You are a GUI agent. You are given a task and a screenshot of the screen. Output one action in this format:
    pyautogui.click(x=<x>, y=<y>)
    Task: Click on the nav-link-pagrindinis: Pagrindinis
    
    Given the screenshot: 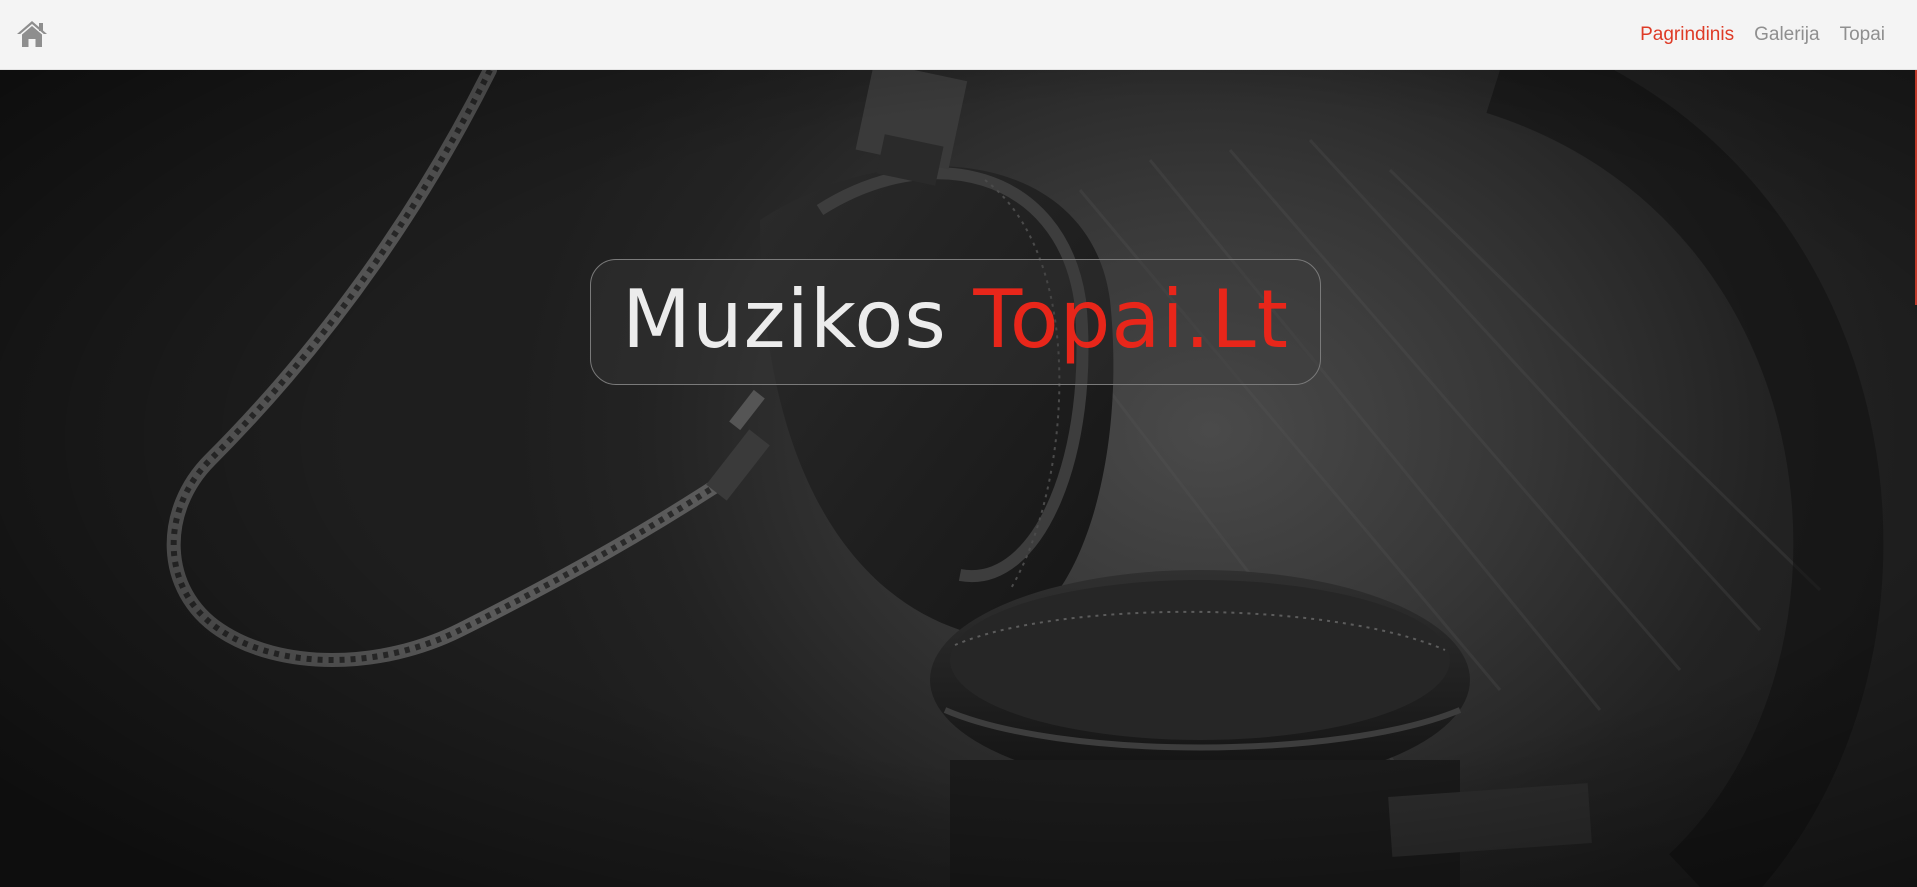 What is the action you would take?
    pyautogui.click(x=1687, y=35)
    